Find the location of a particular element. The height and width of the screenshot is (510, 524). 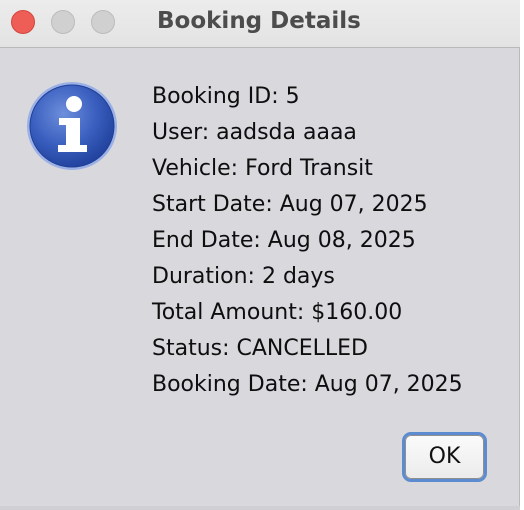

window-bottom-edge is located at coordinates (260, 508).